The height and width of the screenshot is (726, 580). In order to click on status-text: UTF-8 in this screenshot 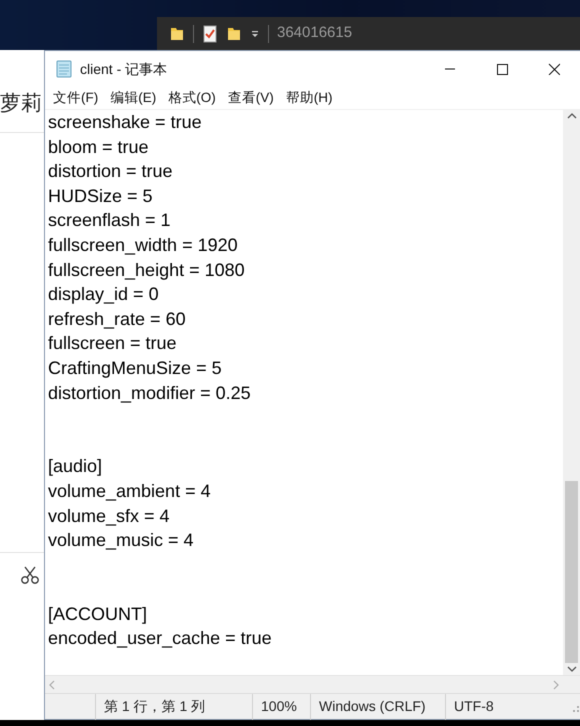, I will do `click(474, 706)`.